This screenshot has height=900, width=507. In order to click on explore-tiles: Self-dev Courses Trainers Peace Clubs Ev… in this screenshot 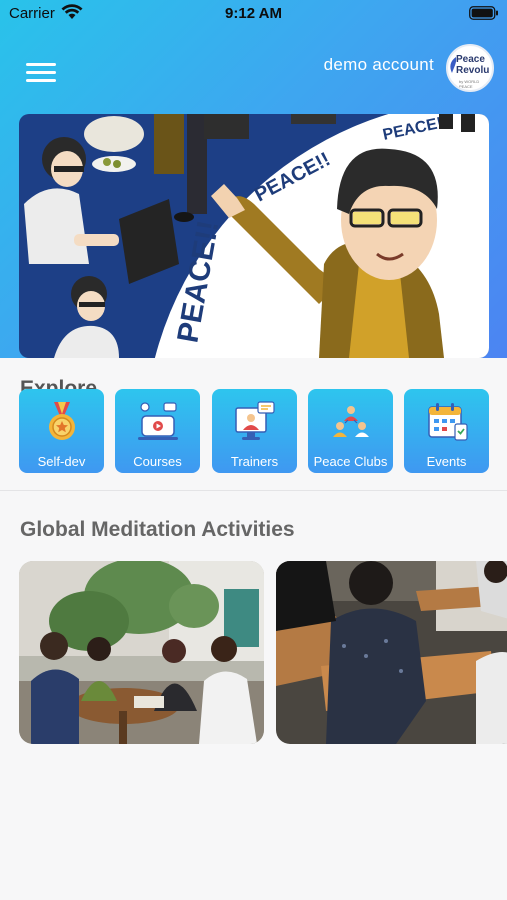, I will do `click(254, 431)`.